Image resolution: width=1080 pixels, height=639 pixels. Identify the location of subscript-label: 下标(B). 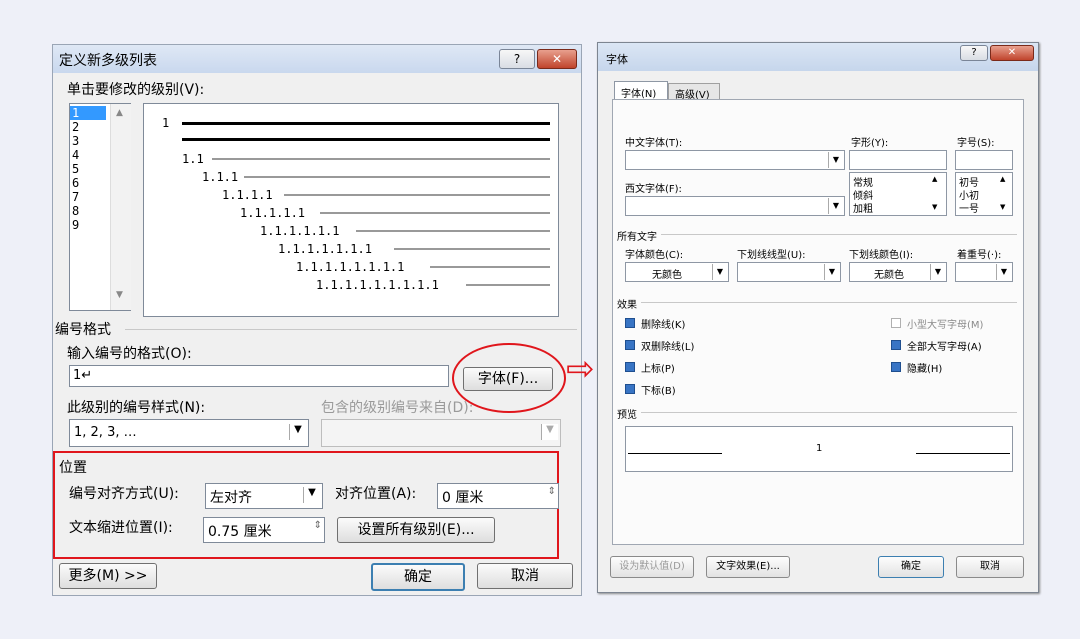
(658, 391).